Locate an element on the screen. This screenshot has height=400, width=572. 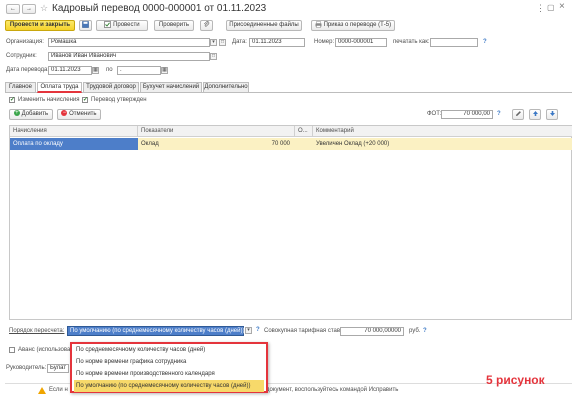
warning-icon is located at coordinates (42, 390).